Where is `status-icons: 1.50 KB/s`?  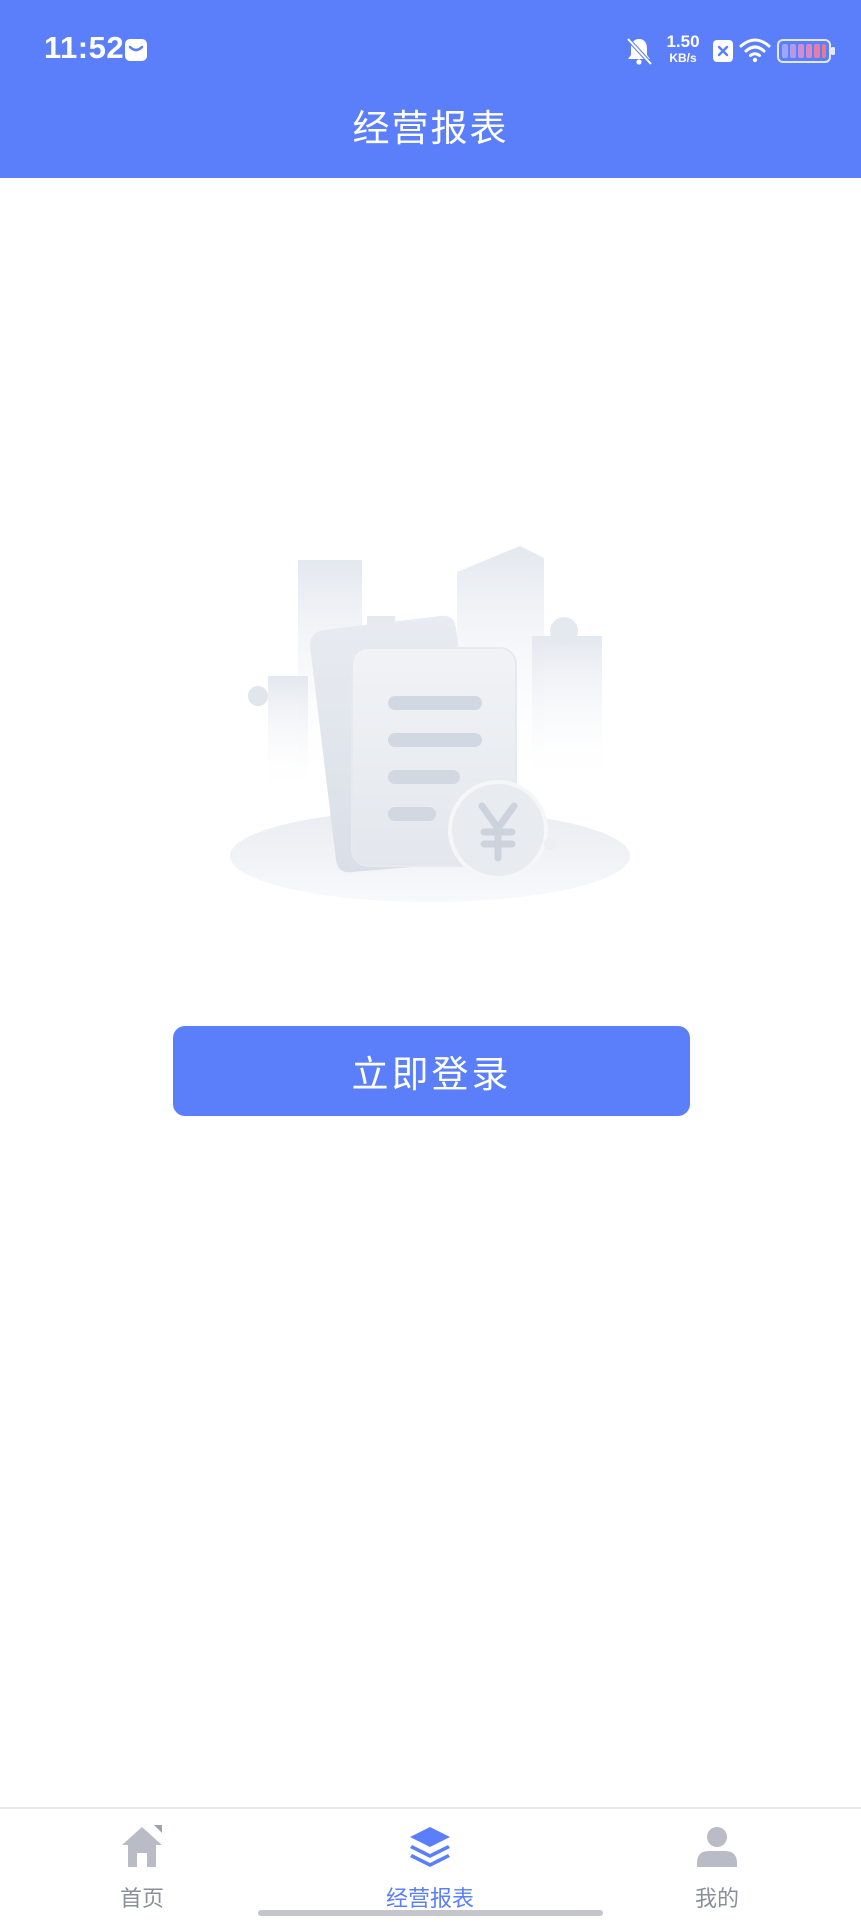 status-icons: 1.50 KB/s is located at coordinates (711, 50).